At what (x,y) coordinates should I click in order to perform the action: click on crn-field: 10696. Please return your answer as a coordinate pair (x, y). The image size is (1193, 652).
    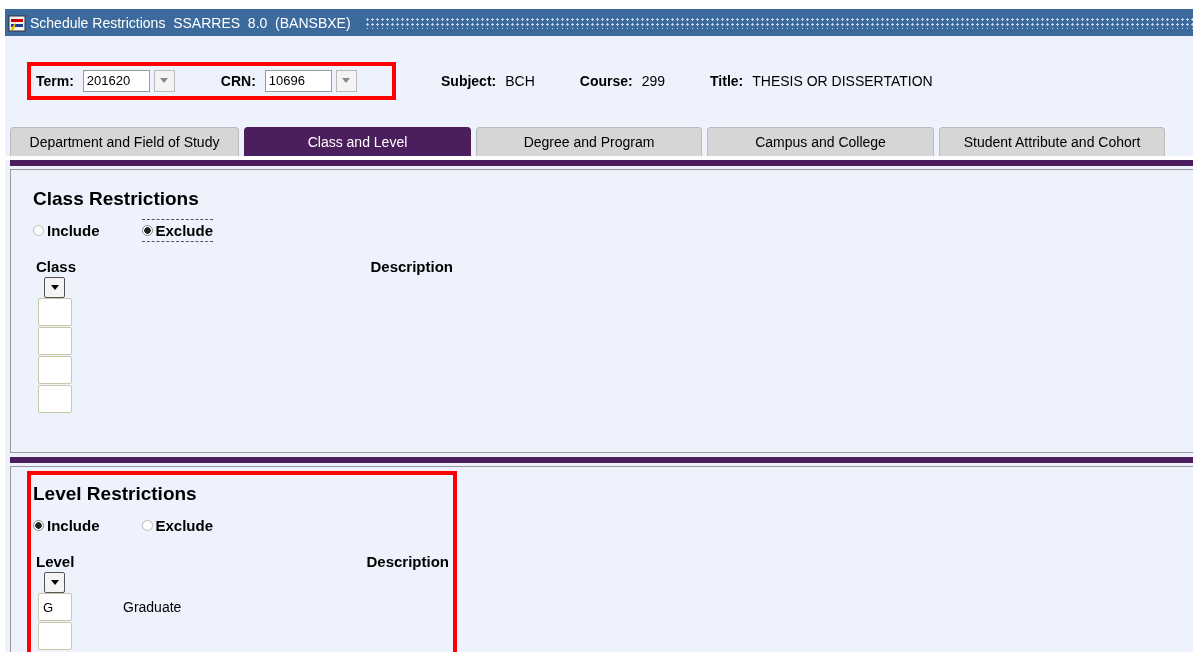
    Looking at the image, I should click on (298, 80).